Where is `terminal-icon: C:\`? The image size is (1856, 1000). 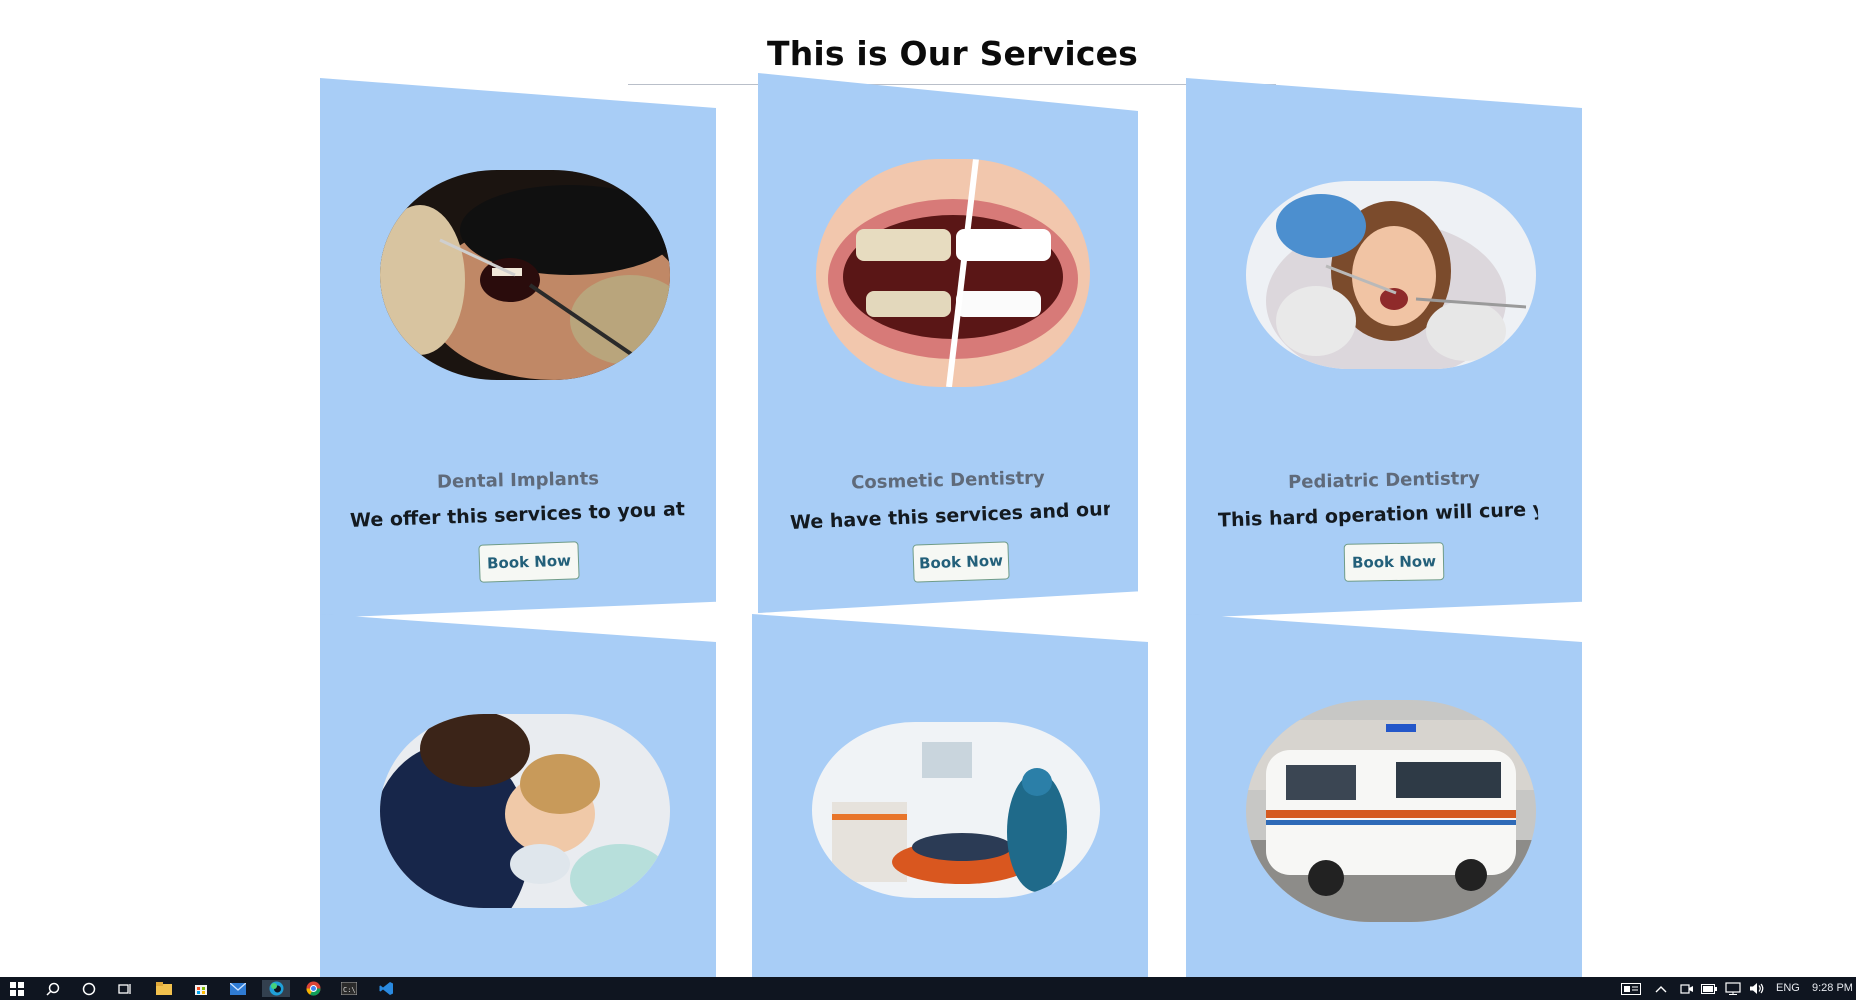
terminal-icon: C:\ is located at coordinates (349, 988).